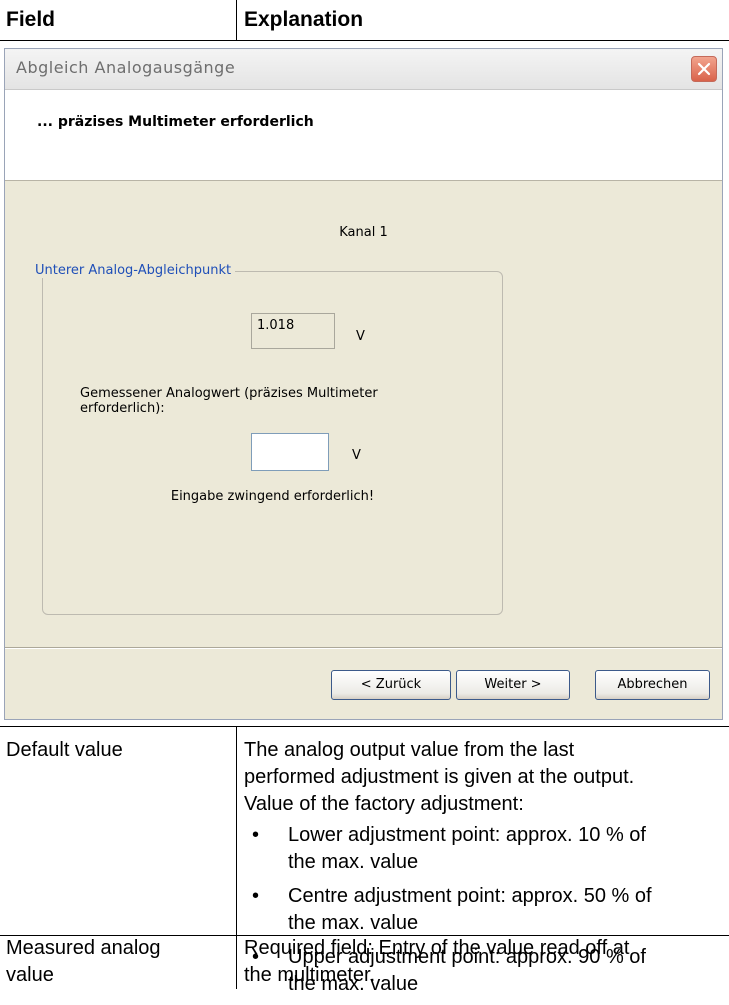  What do you see at coordinates (83, 962) in the screenshot?
I see `row-field-measured-value: Measured analog value` at bounding box center [83, 962].